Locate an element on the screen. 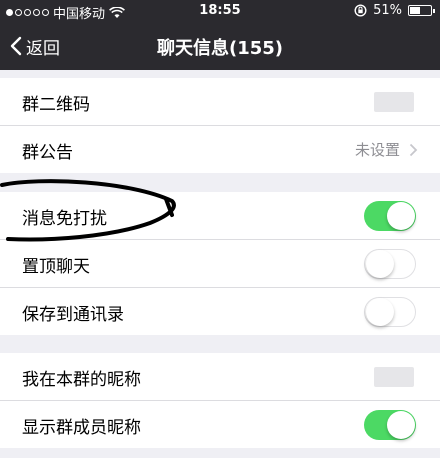  notice-label: 群公告 is located at coordinates (47, 153).